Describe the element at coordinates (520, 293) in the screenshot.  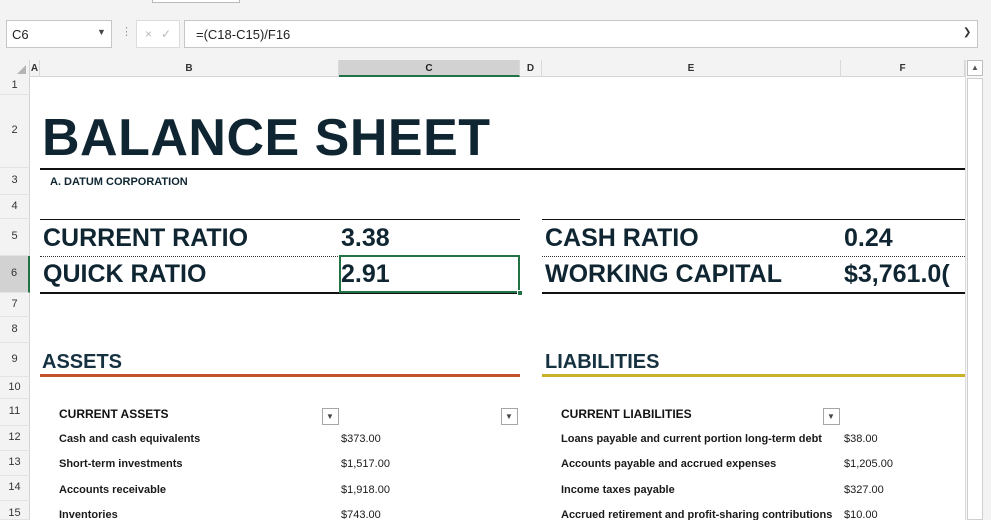
I see `fill-handle` at that location.